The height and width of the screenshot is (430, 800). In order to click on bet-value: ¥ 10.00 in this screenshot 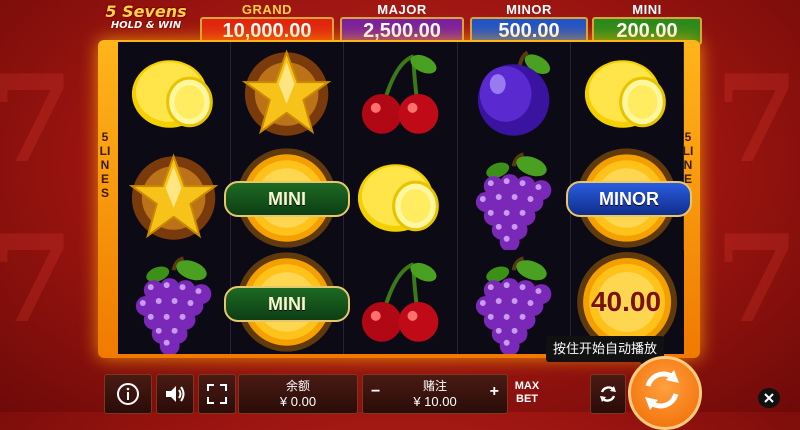, I will do `click(435, 401)`.